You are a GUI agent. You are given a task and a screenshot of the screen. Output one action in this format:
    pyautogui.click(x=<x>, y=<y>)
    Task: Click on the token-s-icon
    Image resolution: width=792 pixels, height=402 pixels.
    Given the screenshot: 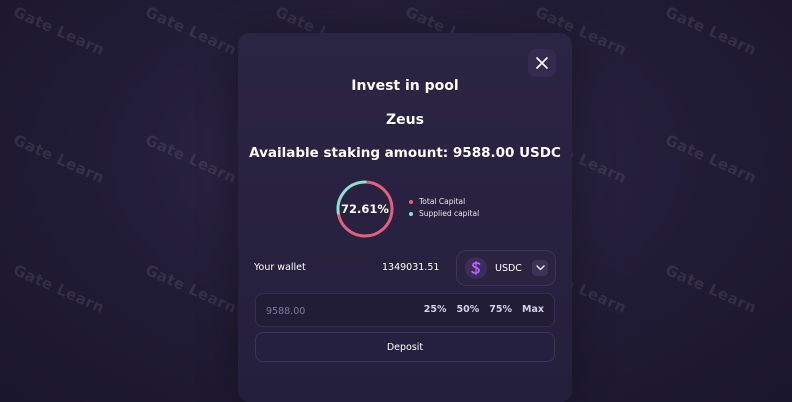 What is the action you would take?
    pyautogui.click(x=476, y=268)
    